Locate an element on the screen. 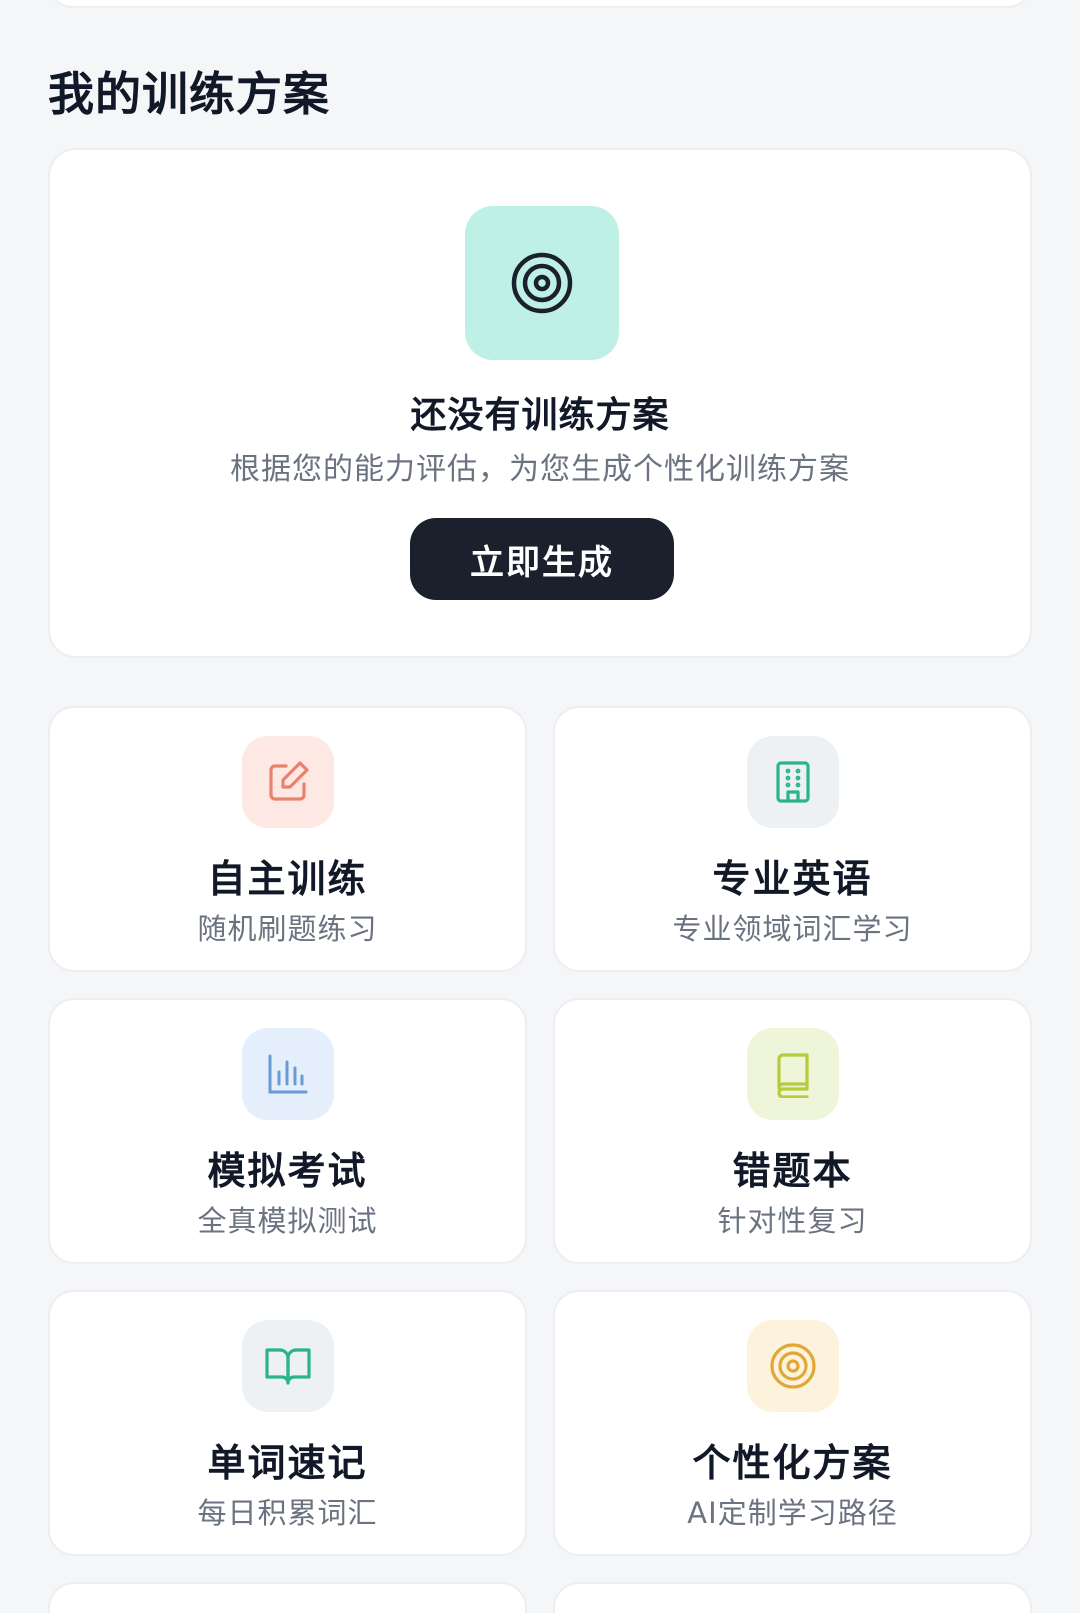 This screenshot has height=1613, width=1080. plan-heading: 还没有训练方案 is located at coordinates (540, 415).